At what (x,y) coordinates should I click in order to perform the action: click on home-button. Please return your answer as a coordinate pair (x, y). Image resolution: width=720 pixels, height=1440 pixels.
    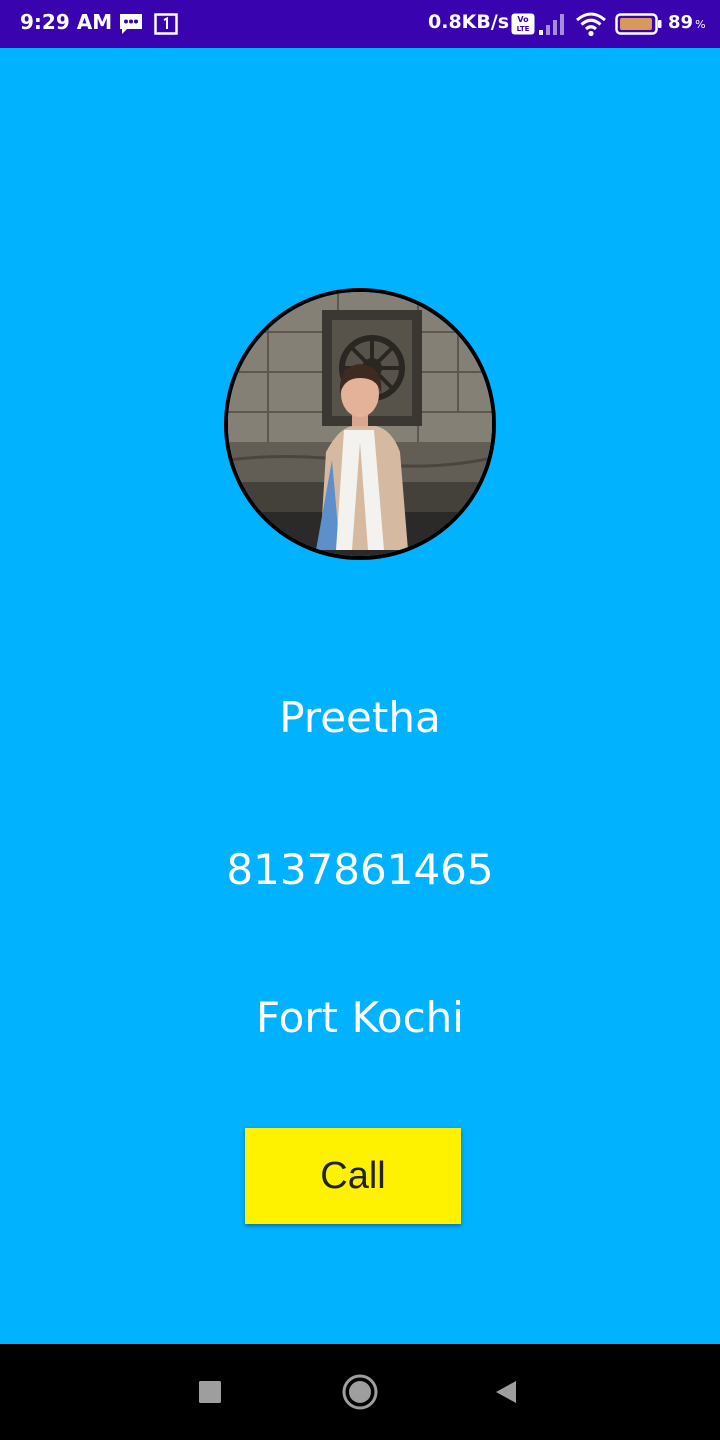
    Looking at the image, I should click on (360, 1392).